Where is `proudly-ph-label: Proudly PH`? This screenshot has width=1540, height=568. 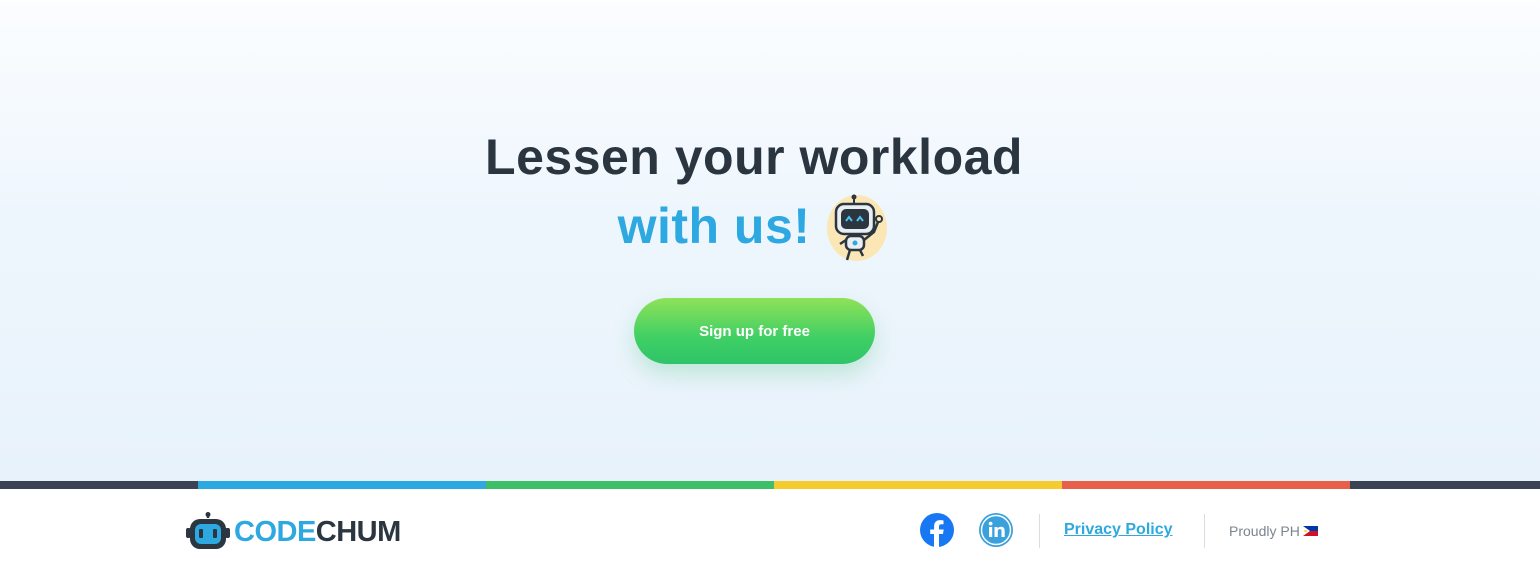
proudly-ph-label: Proudly PH is located at coordinates (1264, 531).